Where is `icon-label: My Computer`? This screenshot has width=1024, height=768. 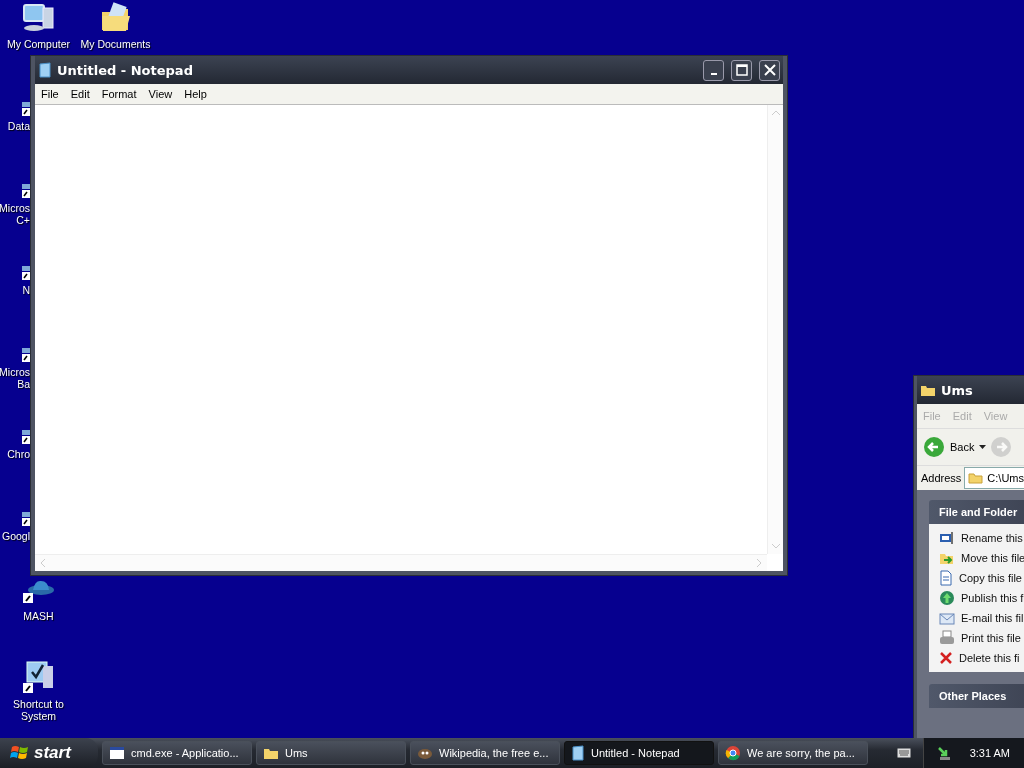
icon-label: My Computer is located at coordinates (38, 44).